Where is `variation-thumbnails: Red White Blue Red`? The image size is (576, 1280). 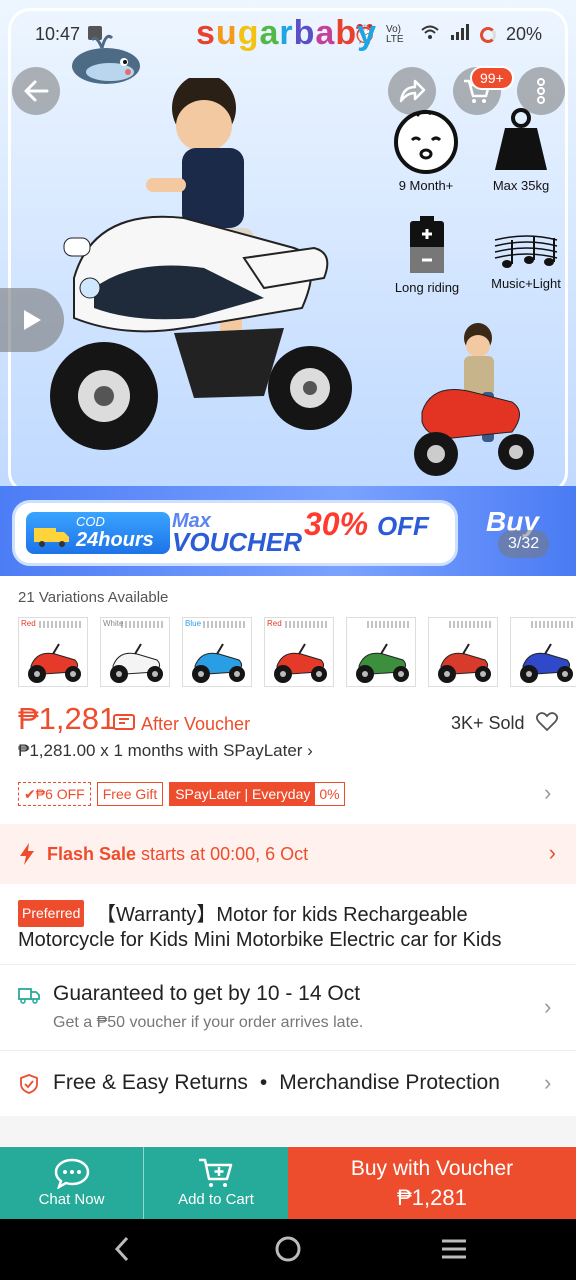
variation-thumbnails: Red White Blue Red is located at coordinates (297, 652).